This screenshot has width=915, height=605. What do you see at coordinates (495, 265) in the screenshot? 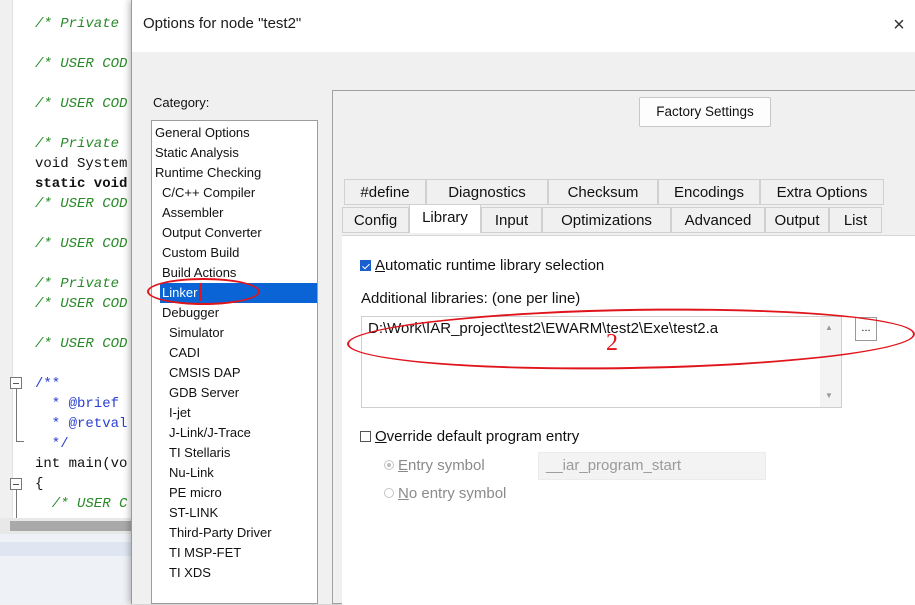
I see `auto-library-label-rest: utomatic runtime library selection` at bounding box center [495, 265].